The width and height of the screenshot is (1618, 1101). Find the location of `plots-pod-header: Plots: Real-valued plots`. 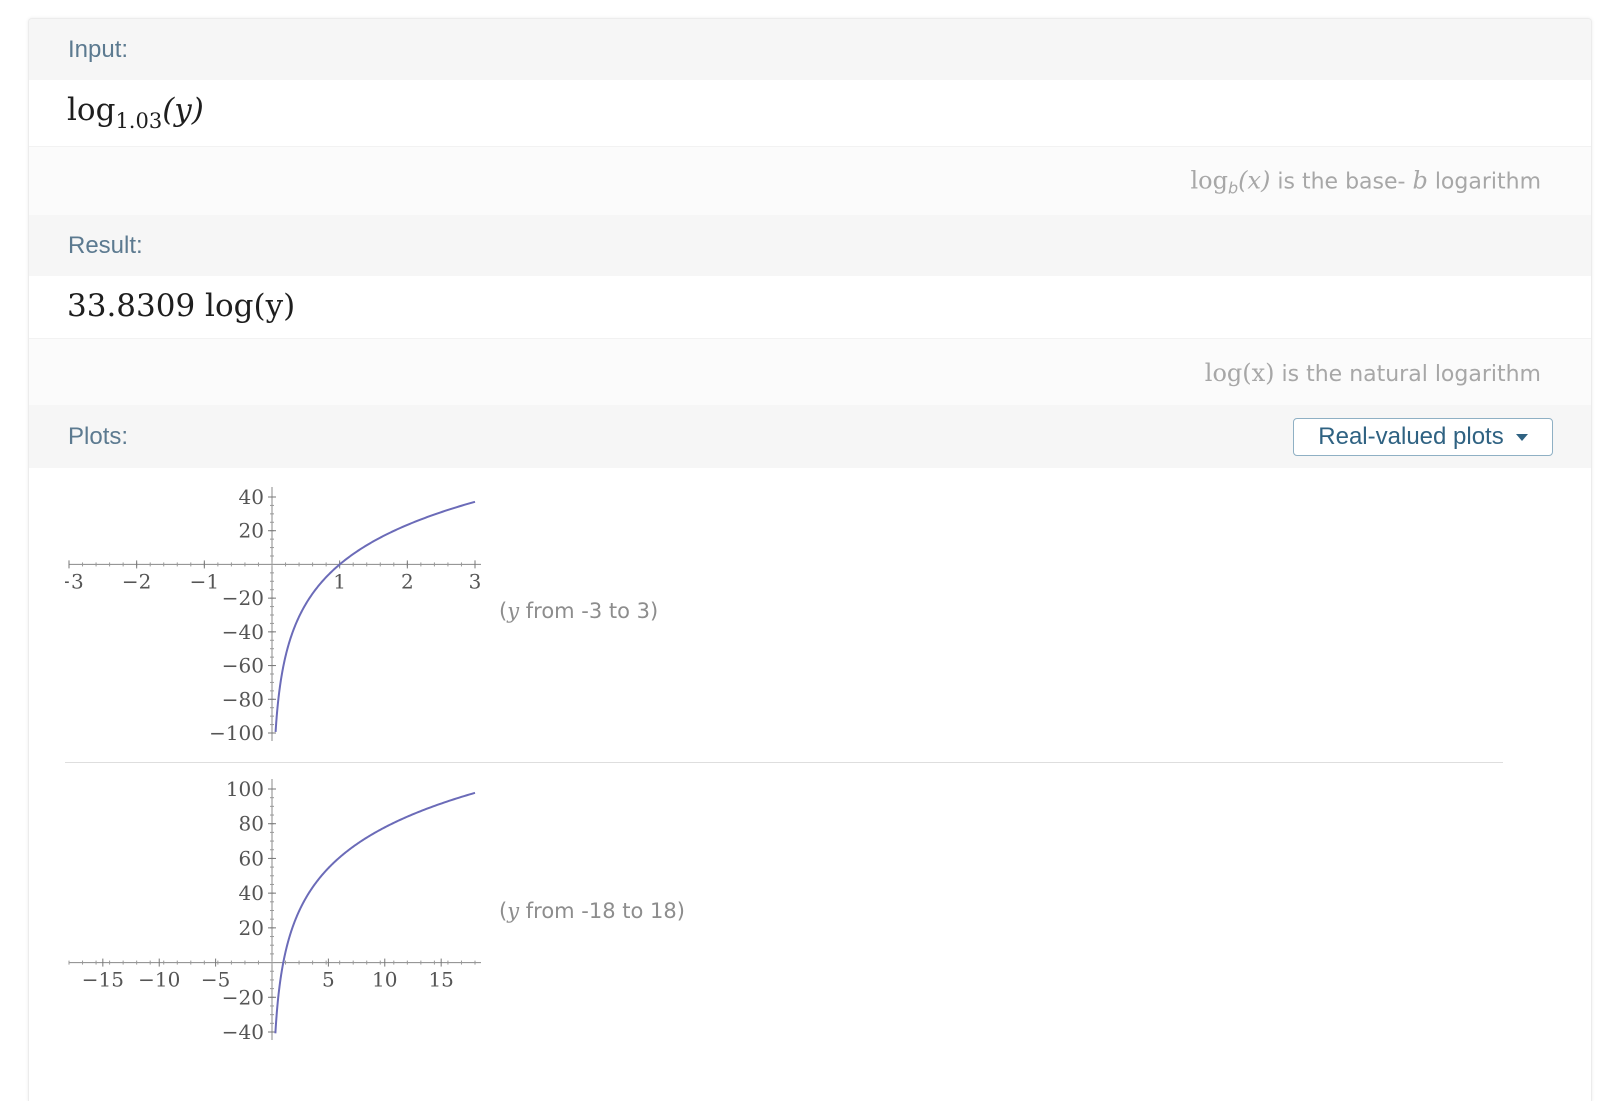

plots-pod-header: Plots: Real-valued plots is located at coordinates (810, 436).